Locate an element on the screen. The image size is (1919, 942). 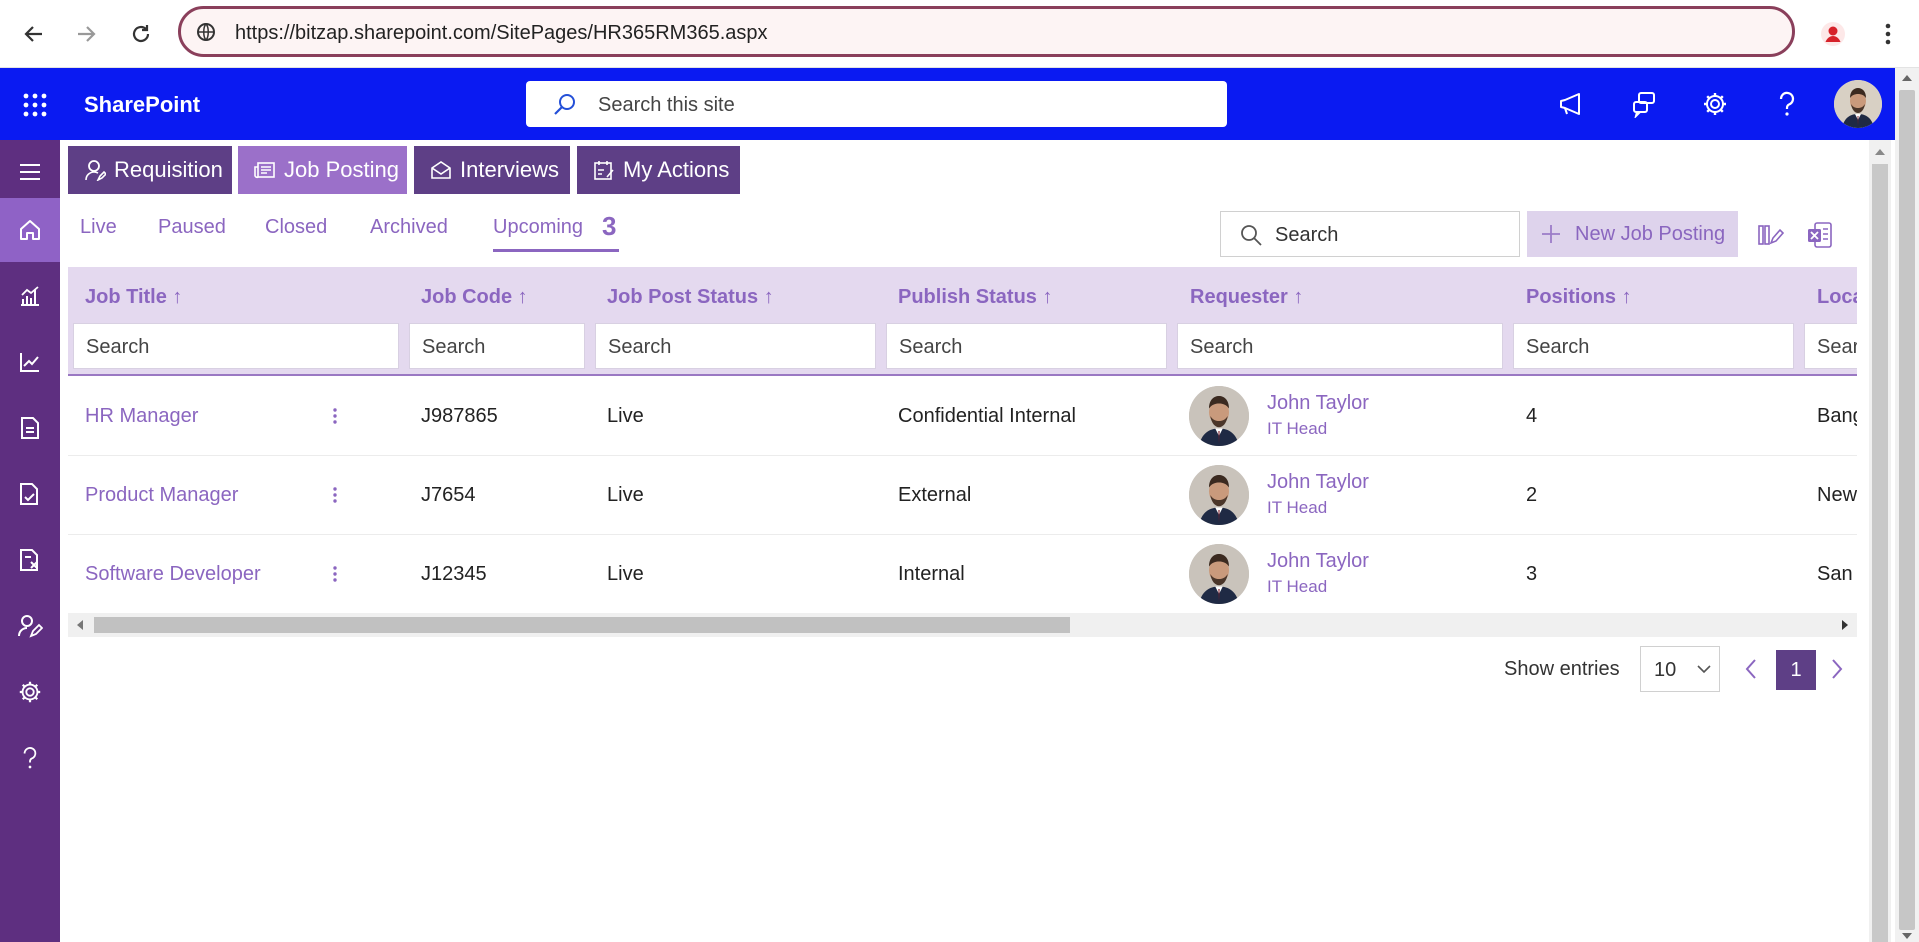
settings-icon is located at coordinates (30, 692).